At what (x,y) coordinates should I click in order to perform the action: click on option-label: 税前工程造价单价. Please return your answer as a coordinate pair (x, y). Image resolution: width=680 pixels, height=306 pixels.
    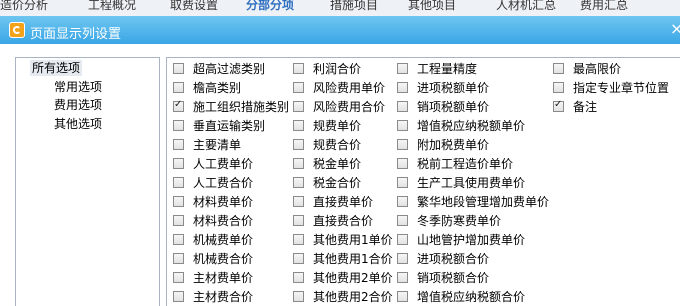
    Looking at the image, I should click on (465, 164).